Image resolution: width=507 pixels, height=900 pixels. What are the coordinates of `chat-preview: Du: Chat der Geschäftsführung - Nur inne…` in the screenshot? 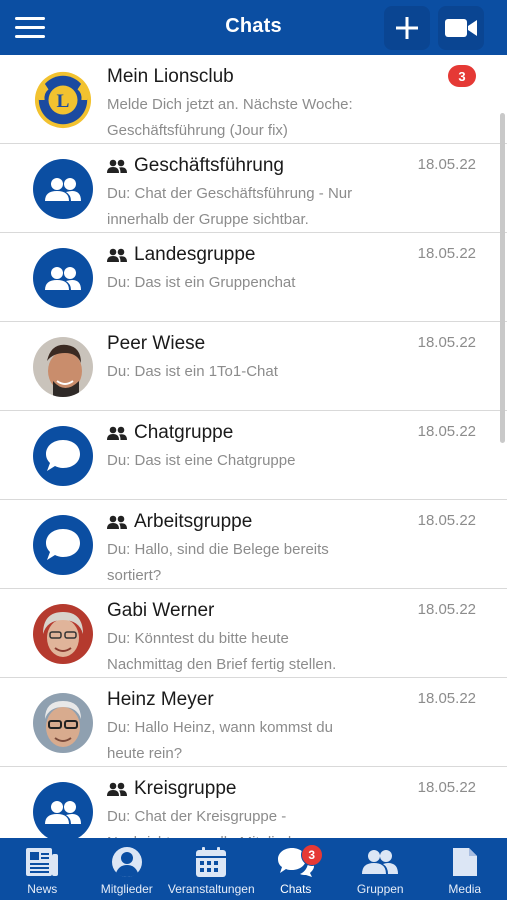 It's located at (230, 206).